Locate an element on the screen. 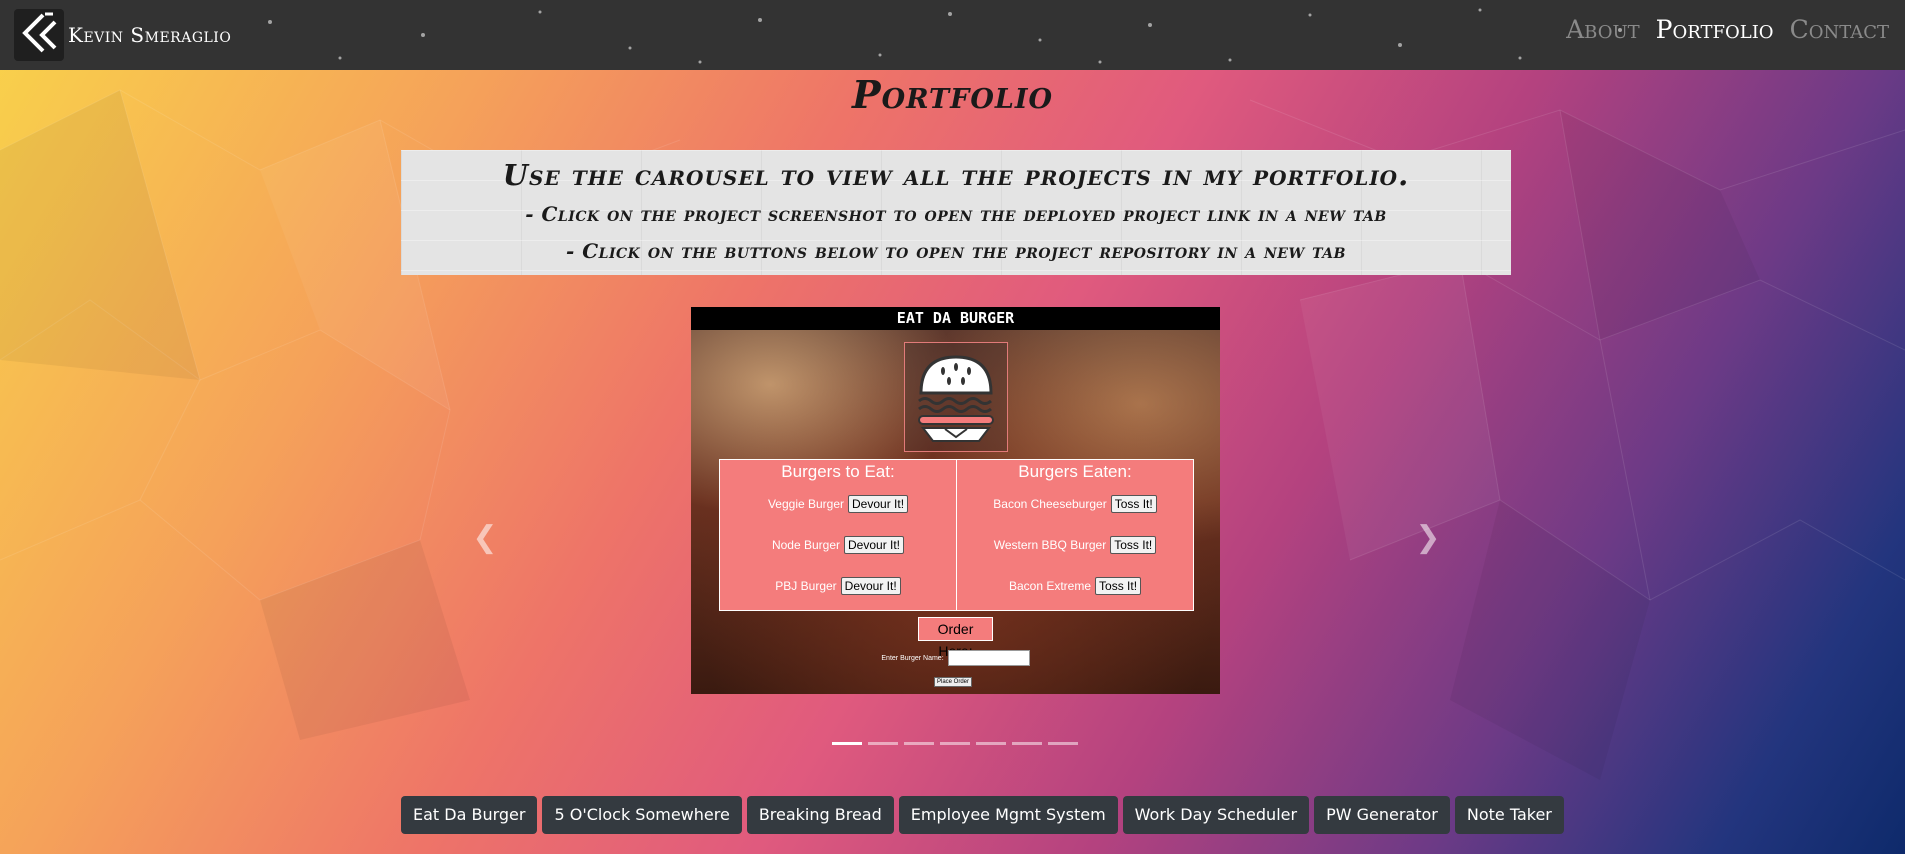 The image size is (1905, 854). burger-name: Bacon Cheeseburger is located at coordinates (1050, 503).